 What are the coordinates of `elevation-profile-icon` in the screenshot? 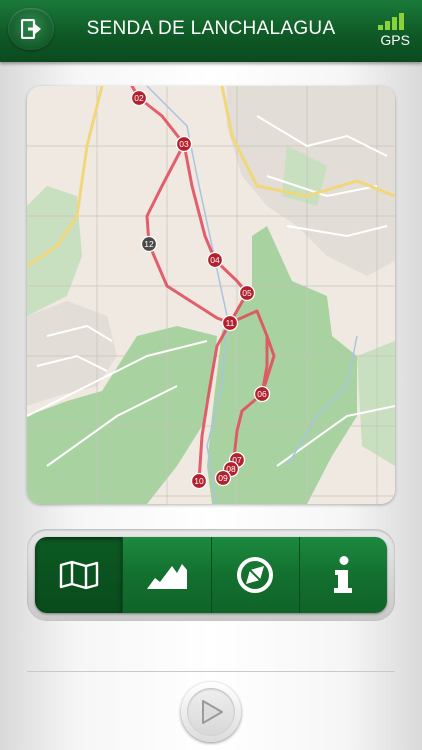 It's located at (166, 576).